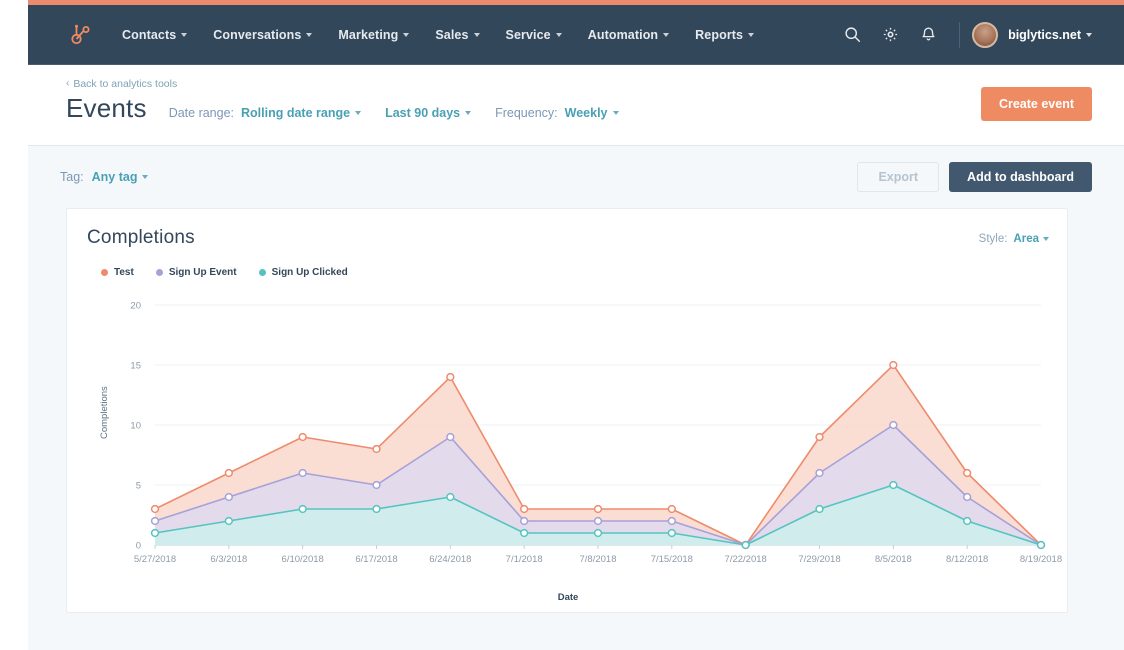  What do you see at coordinates (135, 426) in the screenshot?
I see `svg-text: 10` at bounding box center [135, 426].